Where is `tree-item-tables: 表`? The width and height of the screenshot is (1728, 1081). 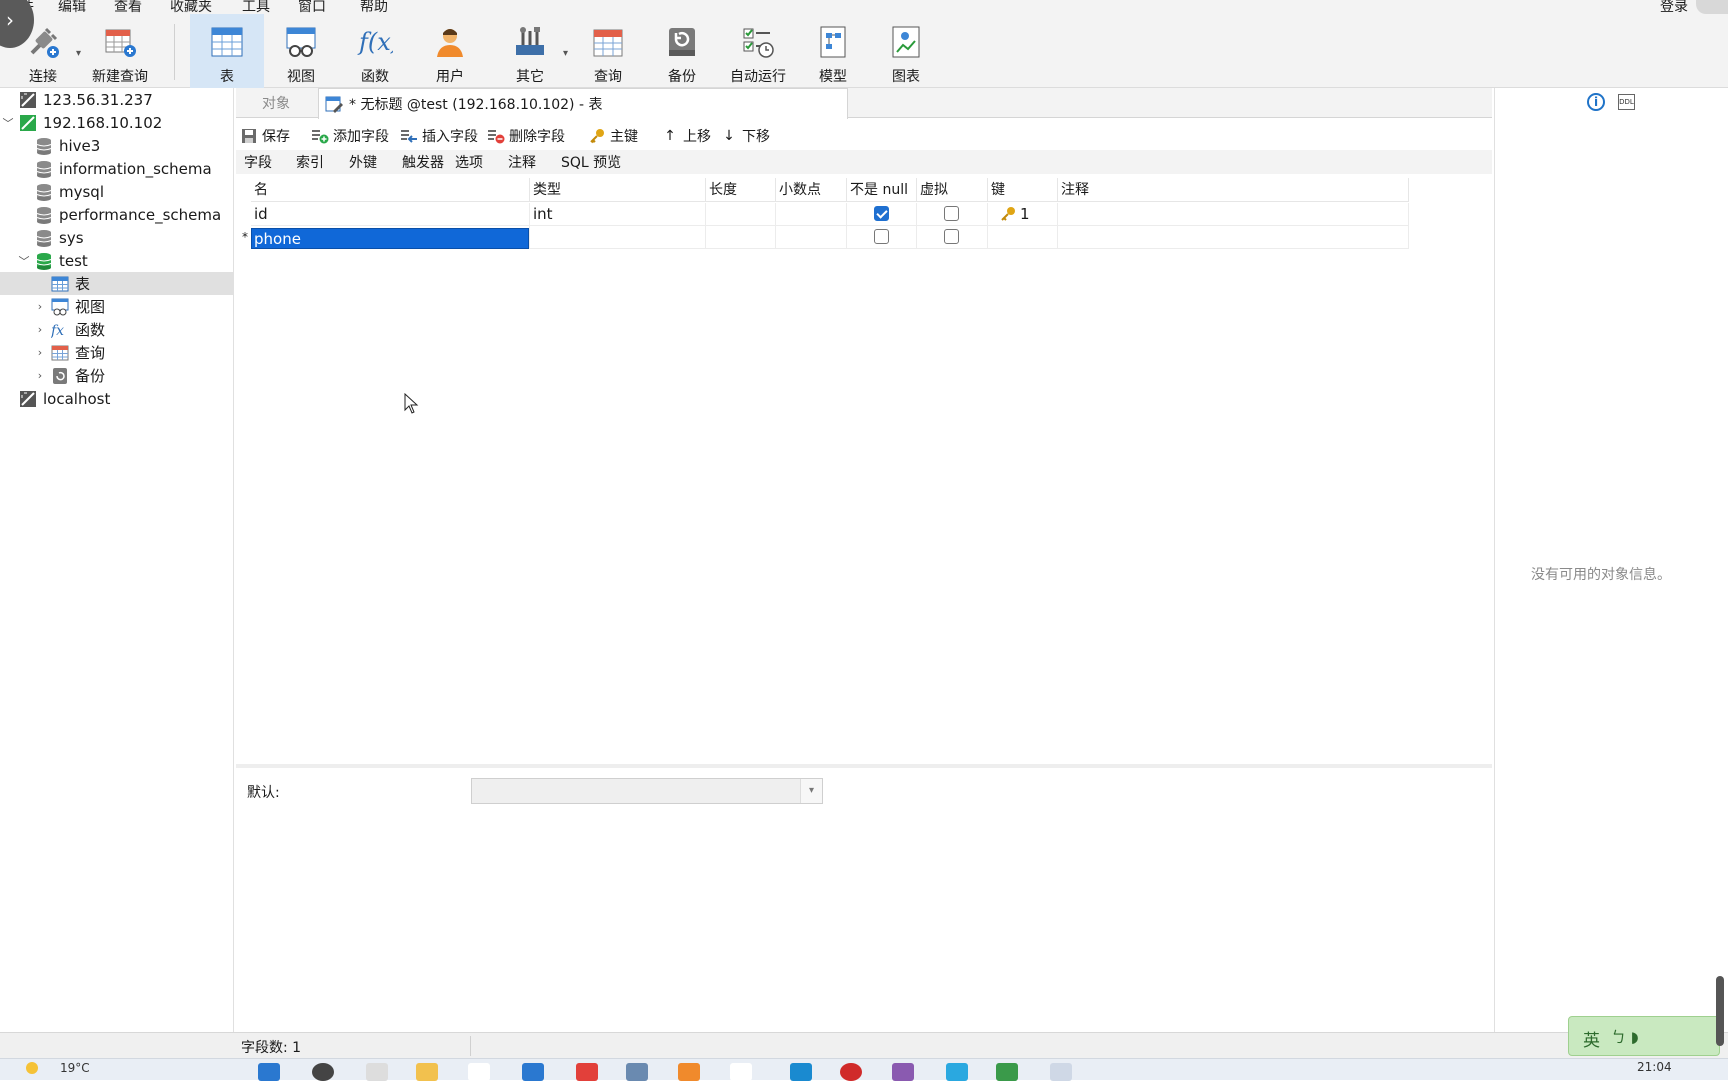
tree-item-tables: 表 is located at coordinates (116, 283).